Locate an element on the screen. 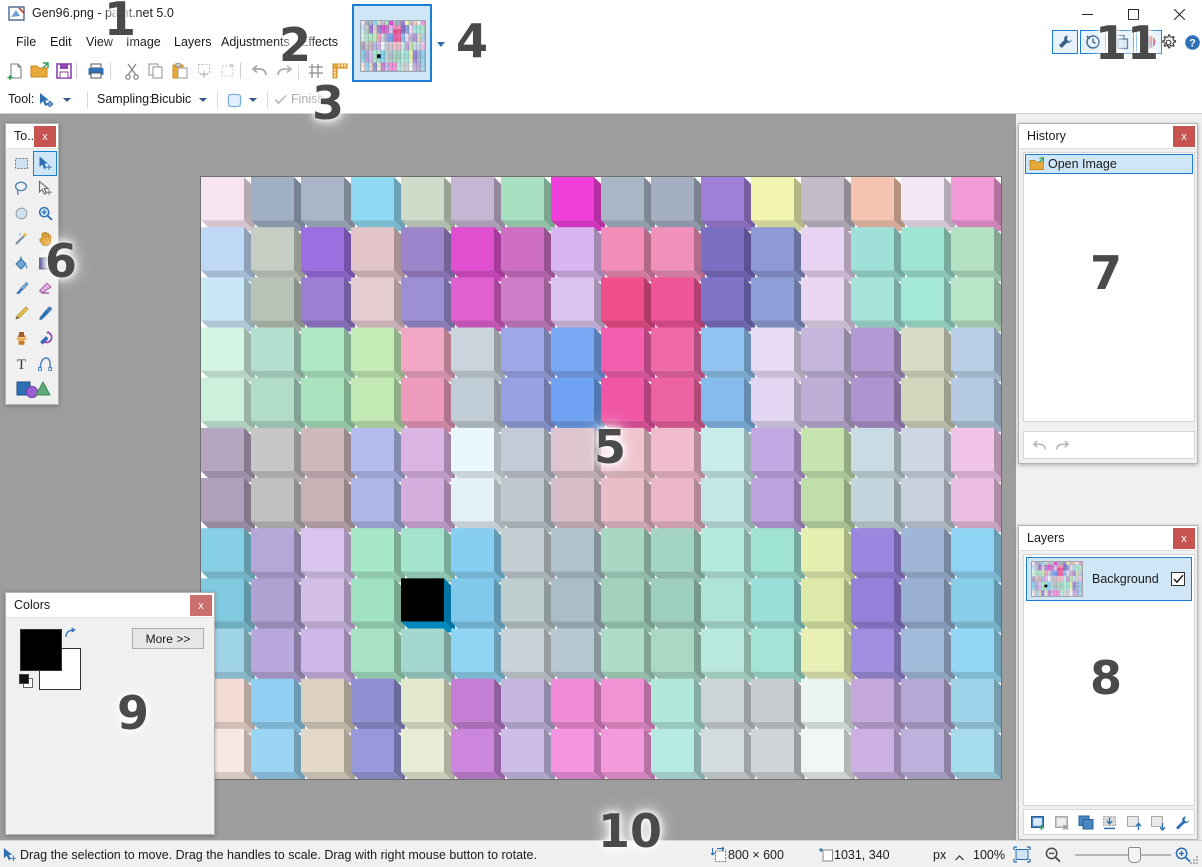 The image size is (1202, 867). deselect-all-icon is located at coordinates (228, 71).